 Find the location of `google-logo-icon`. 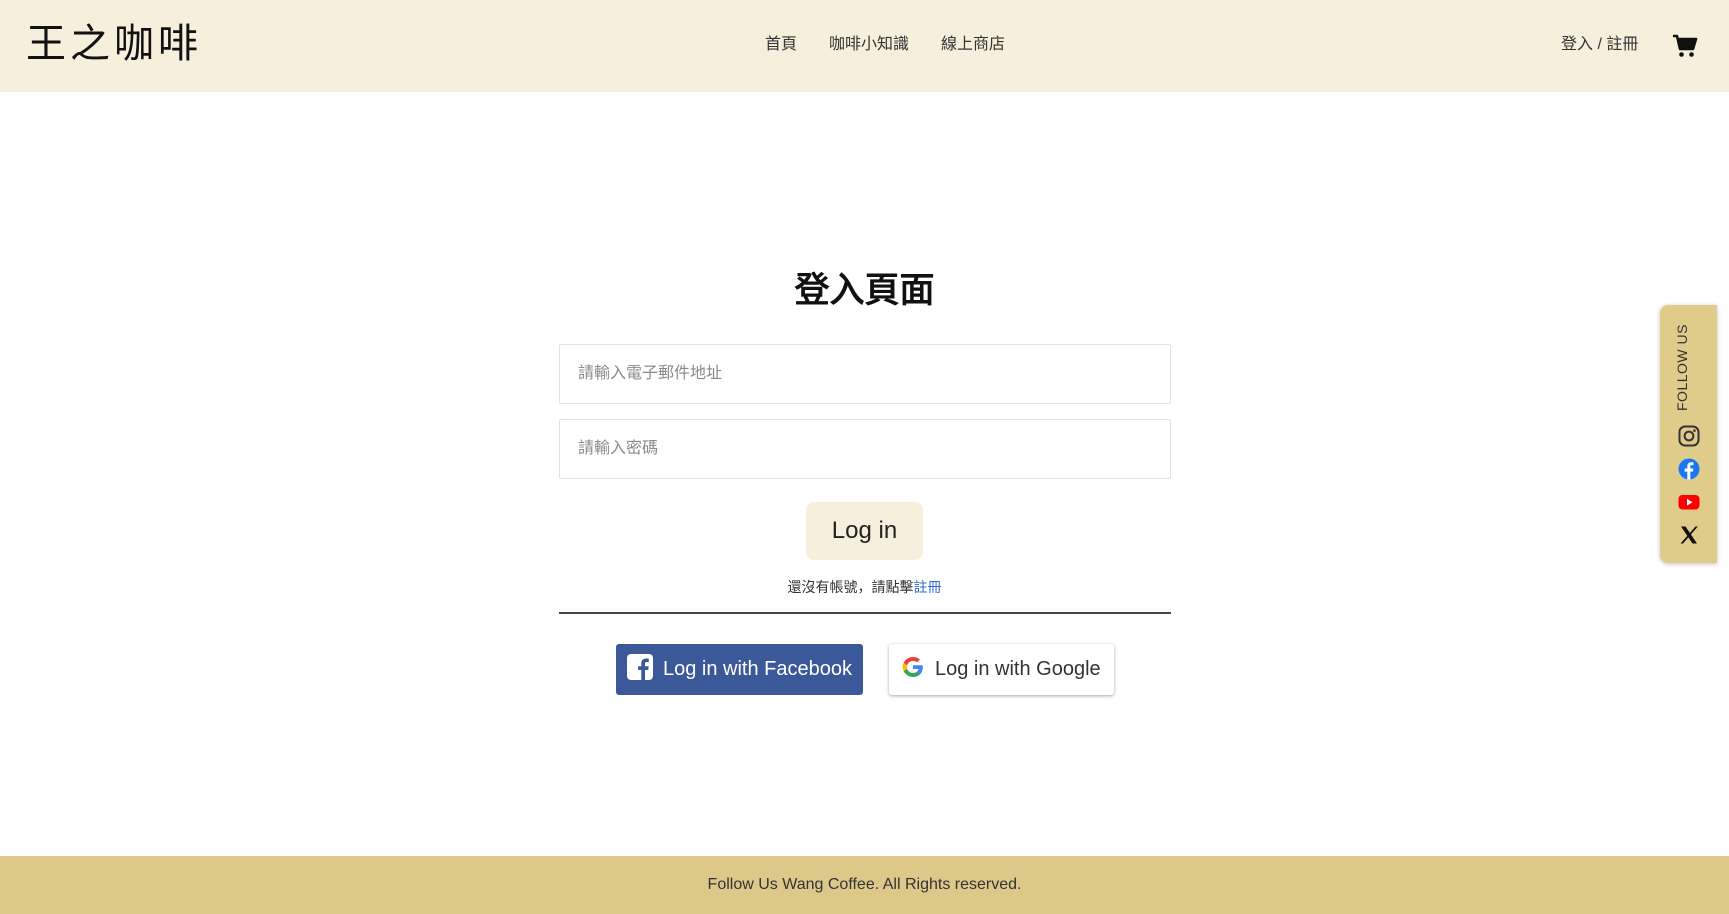

google-logo-icon is located at coordinates (907, 669).